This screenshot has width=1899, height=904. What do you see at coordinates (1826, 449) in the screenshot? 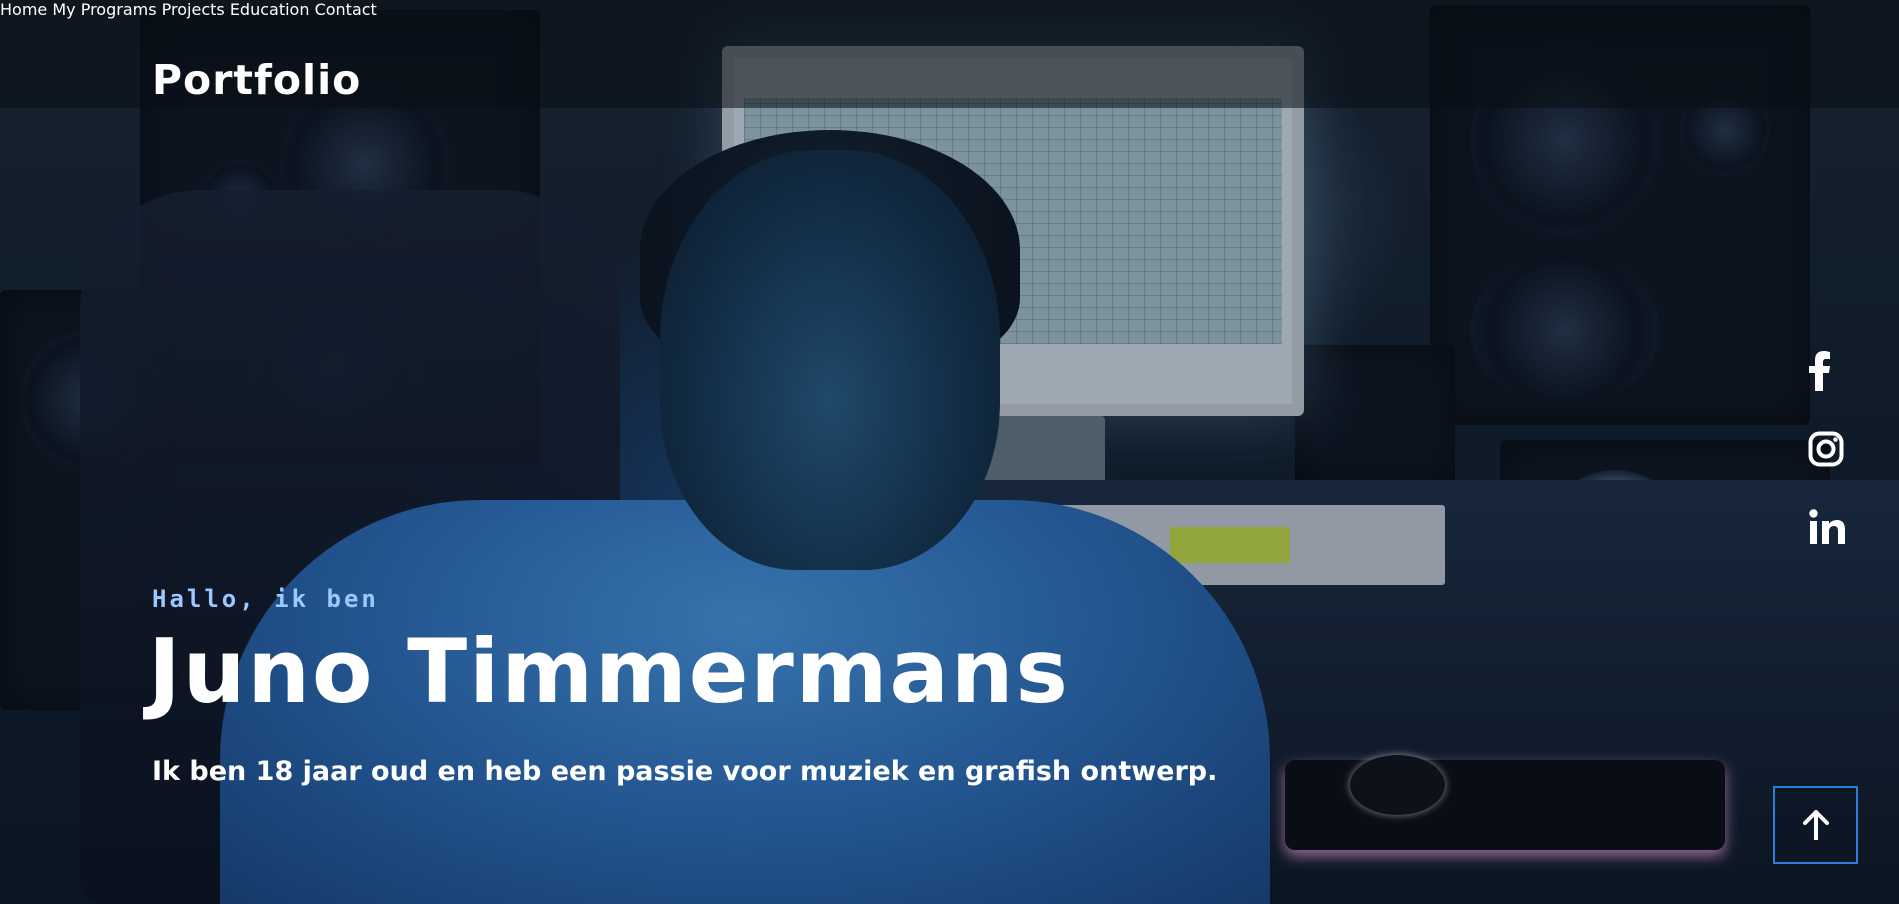
I see `instagram-icon` at bounding box center [1826, 449].